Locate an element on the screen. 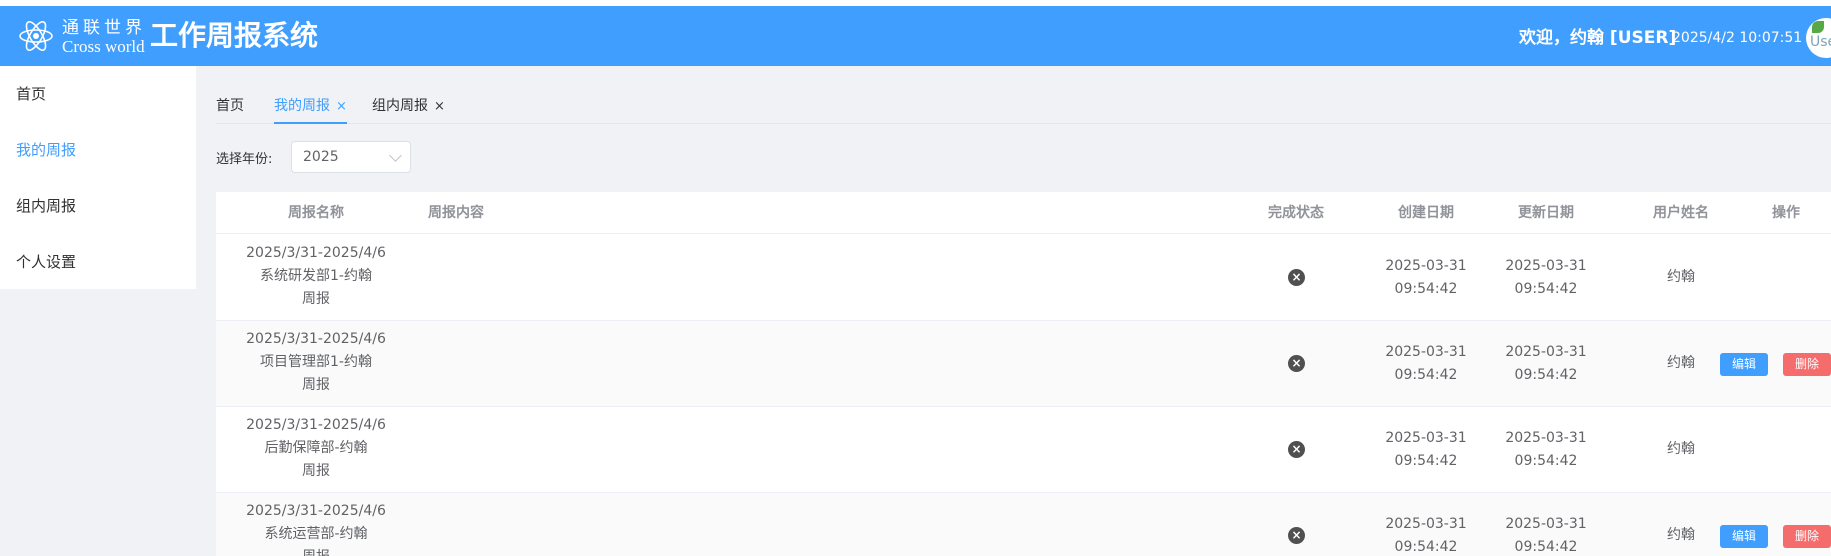 Image resolution: width=1831 pixels, height=556 pixels. tab-home: 首页 is located at coordinates (230, 106).